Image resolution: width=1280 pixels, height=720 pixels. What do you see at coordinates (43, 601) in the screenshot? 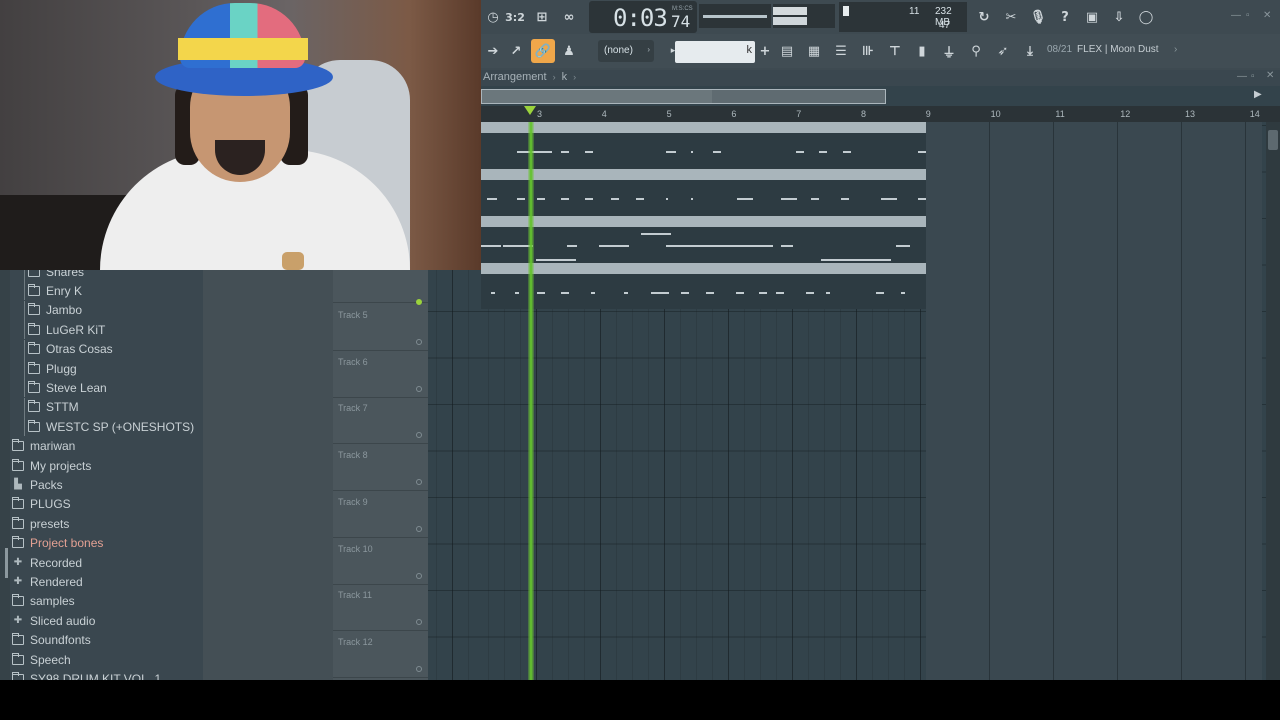
I see `browser-item: samples` at bounding box center [43, 601].